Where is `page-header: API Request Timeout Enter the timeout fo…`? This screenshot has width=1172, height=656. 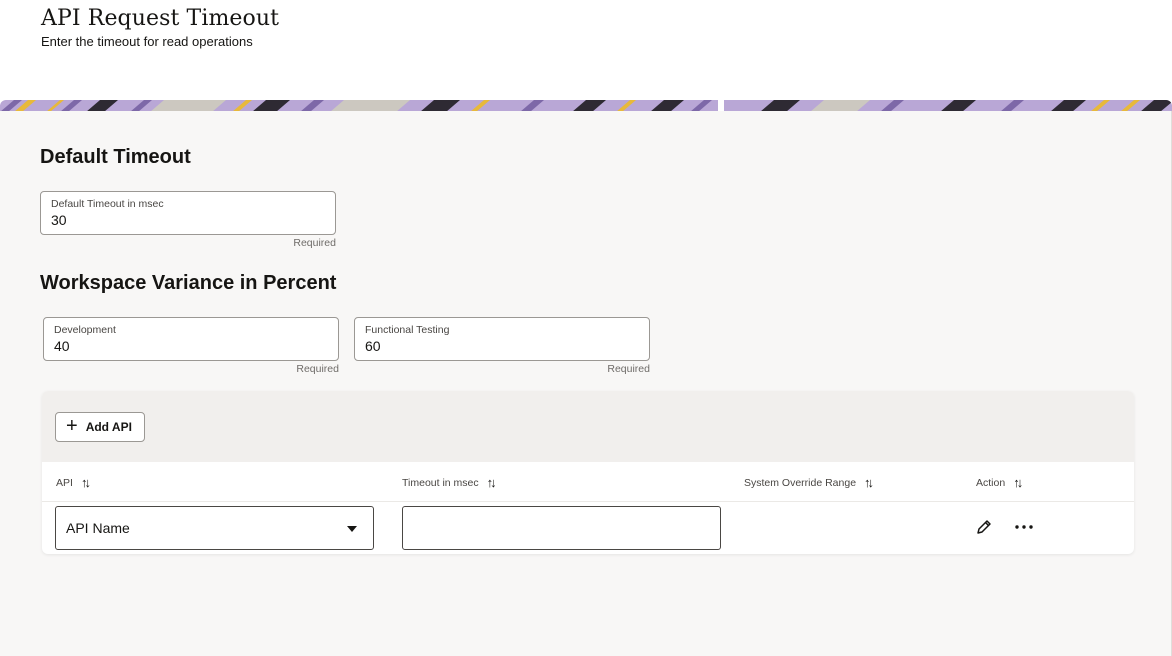
page-header: API Request Timeout Enter the timeout fo… is located at coordinates (160, 27).